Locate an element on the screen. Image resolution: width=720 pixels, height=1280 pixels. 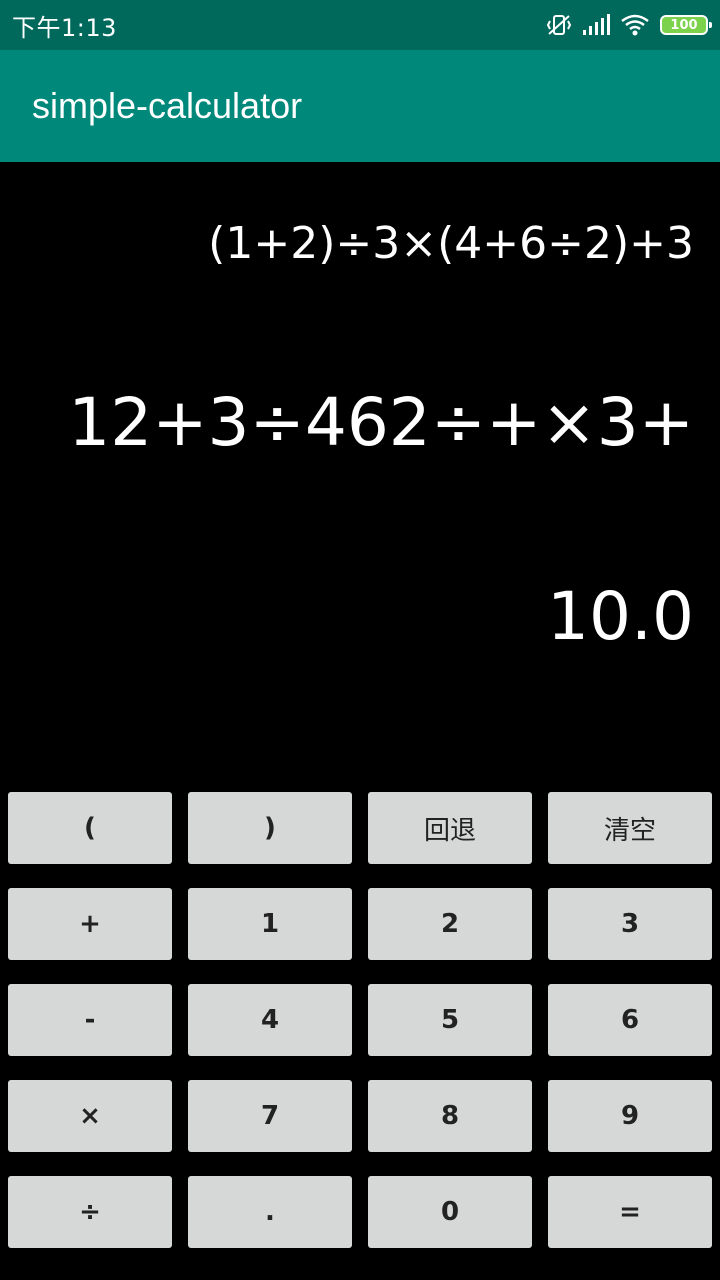
status-bar: 下午1:13 100 is located at coordinates (360, 25).